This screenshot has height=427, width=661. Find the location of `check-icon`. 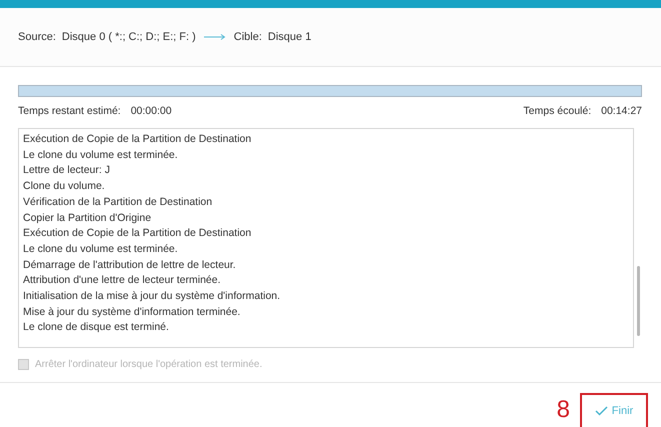

check-icon is located at coordinates (601, 411).